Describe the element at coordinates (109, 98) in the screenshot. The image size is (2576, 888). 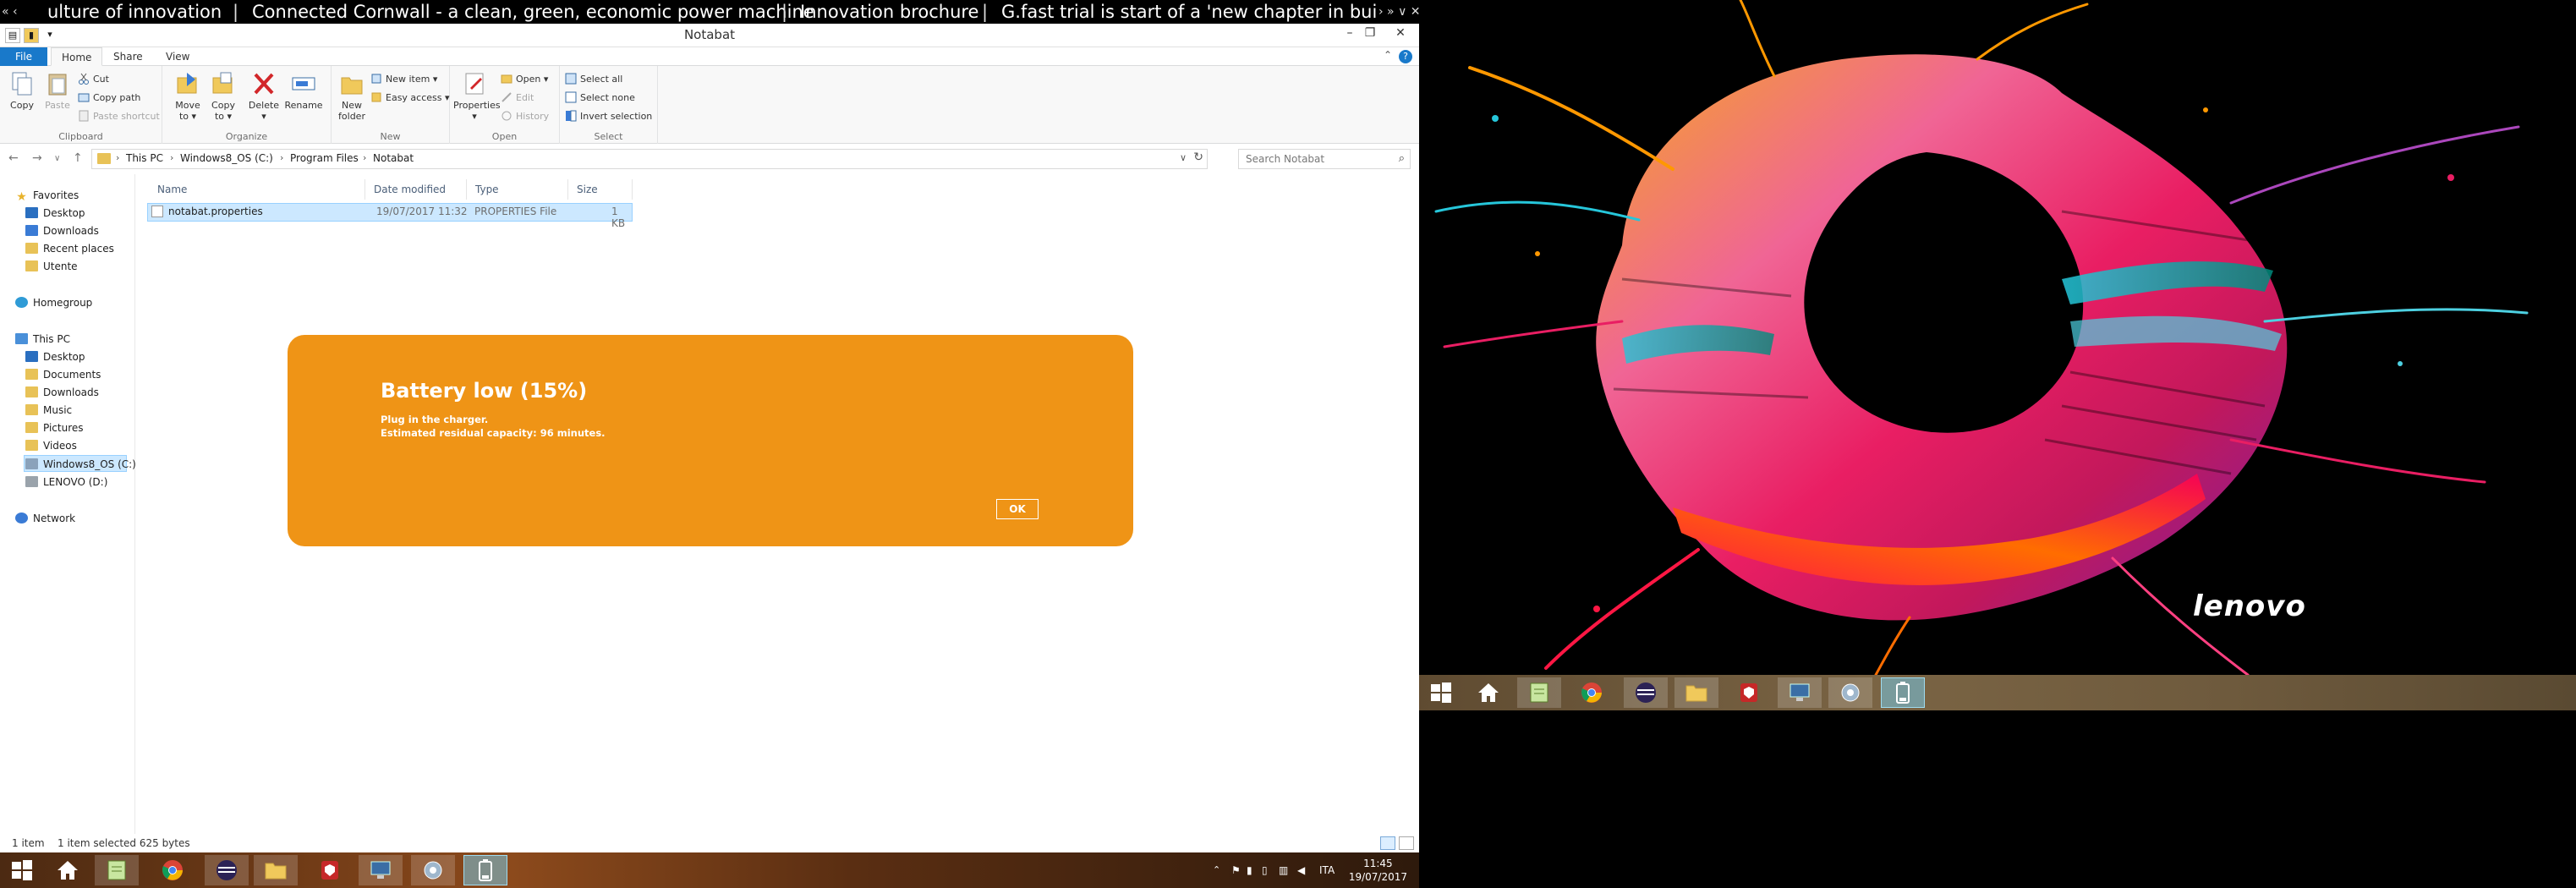
I see `copy-path-button: Copy path` at that location.